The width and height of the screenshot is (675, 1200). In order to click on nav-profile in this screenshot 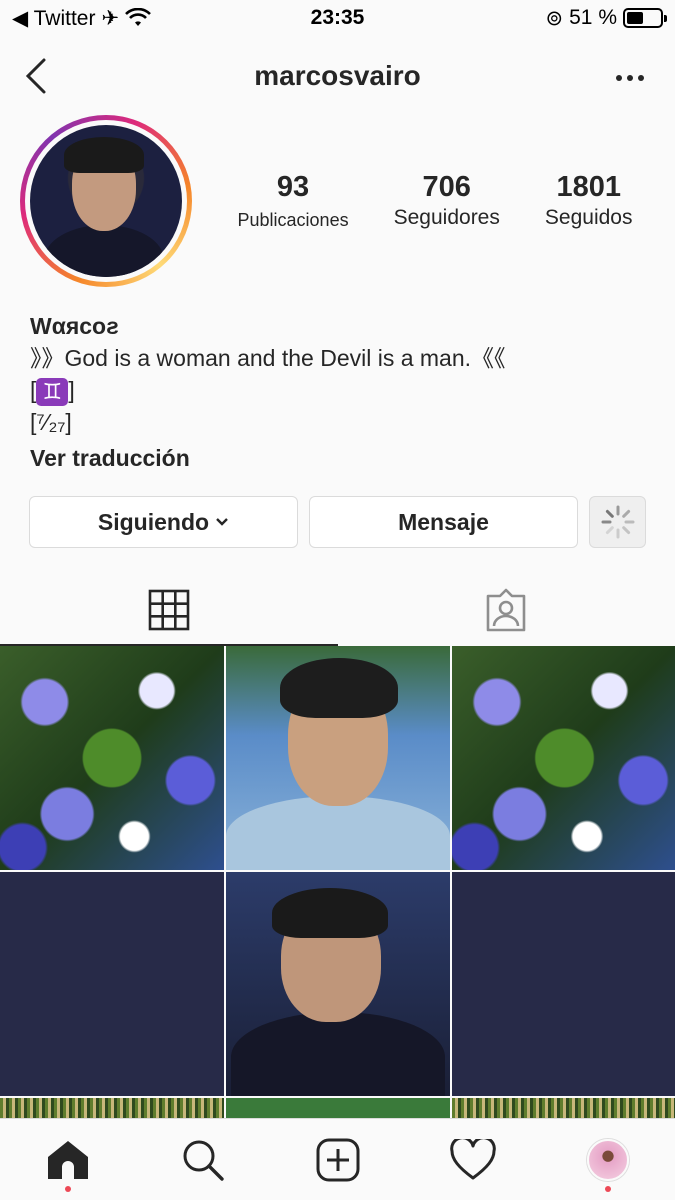, I will do `click(607, 1159)`.